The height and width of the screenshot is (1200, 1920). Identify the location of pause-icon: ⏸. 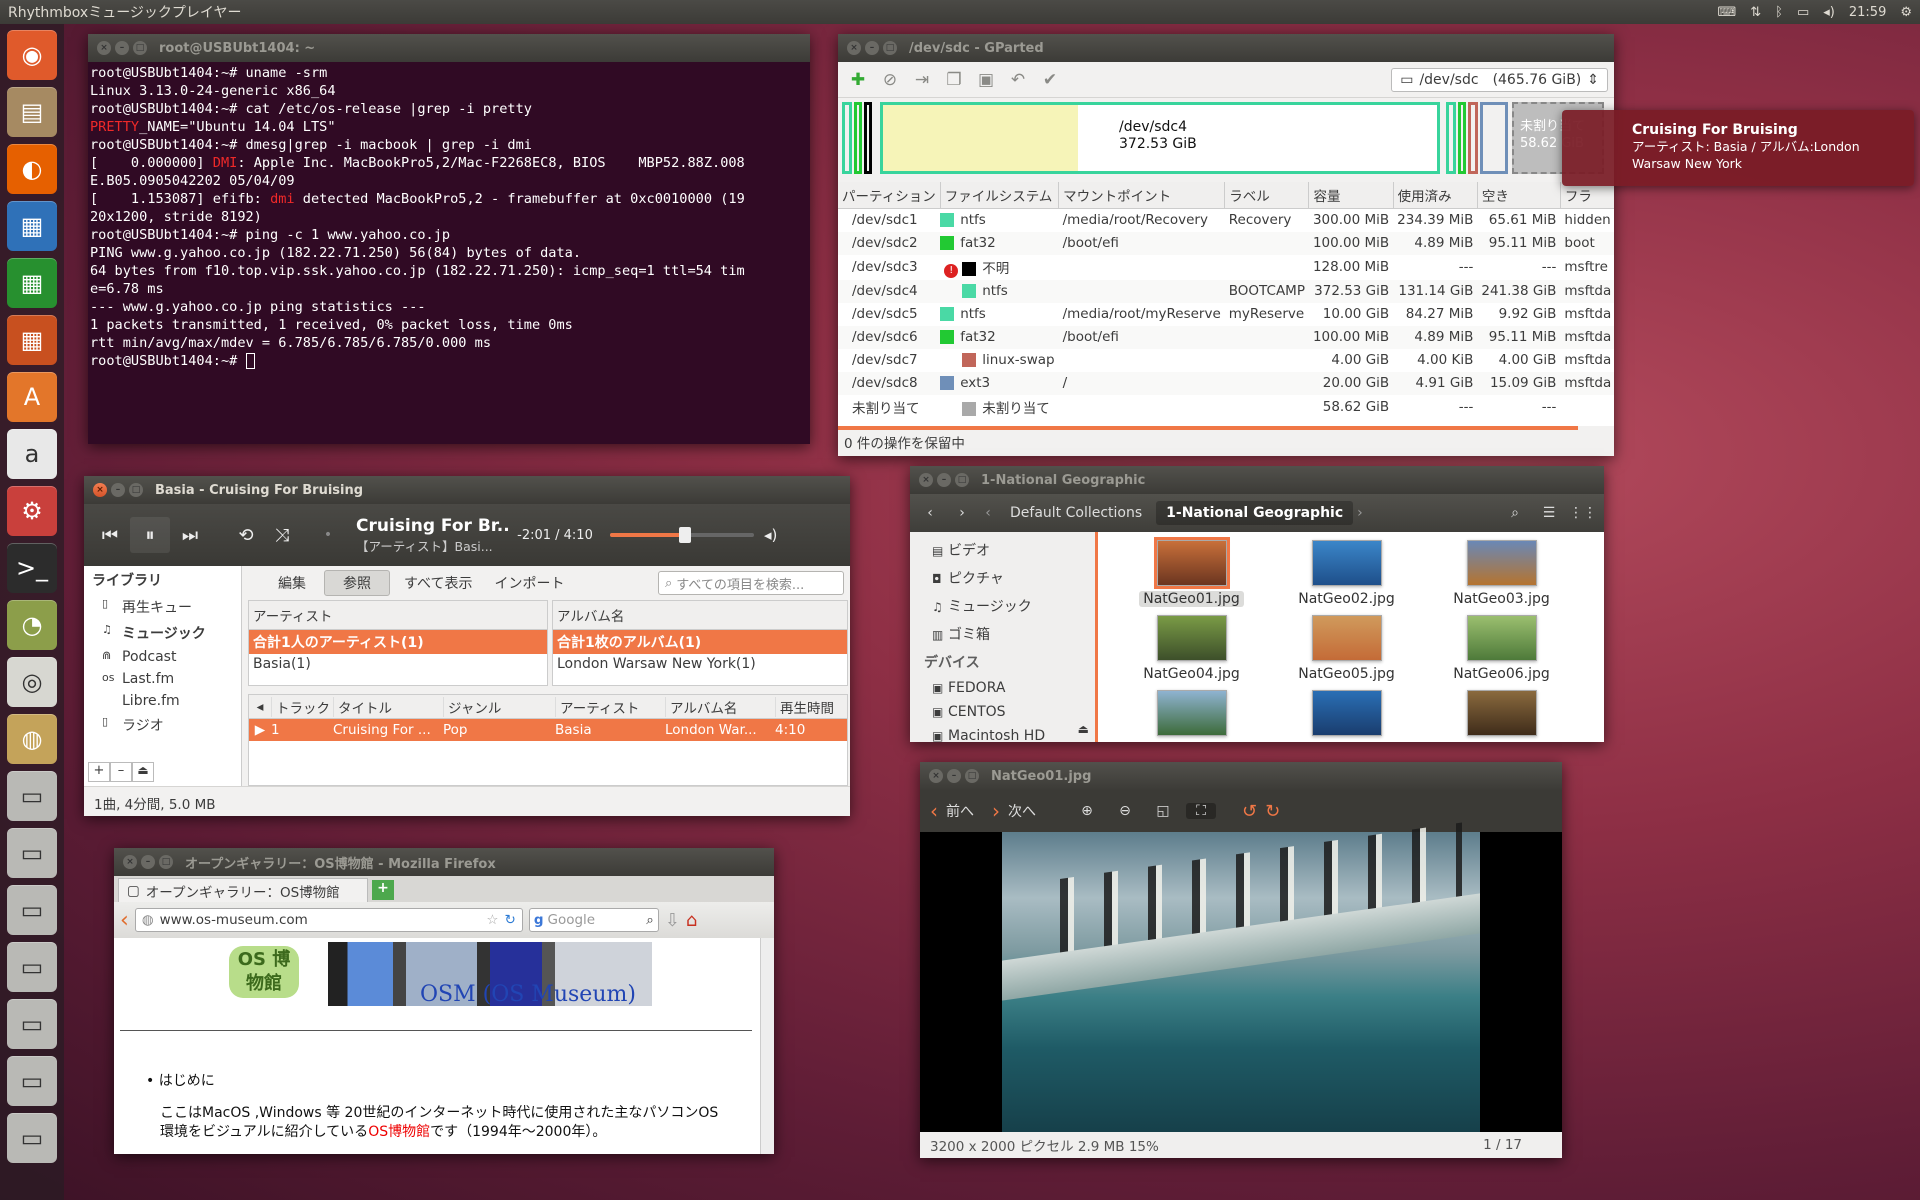
(150, 535).